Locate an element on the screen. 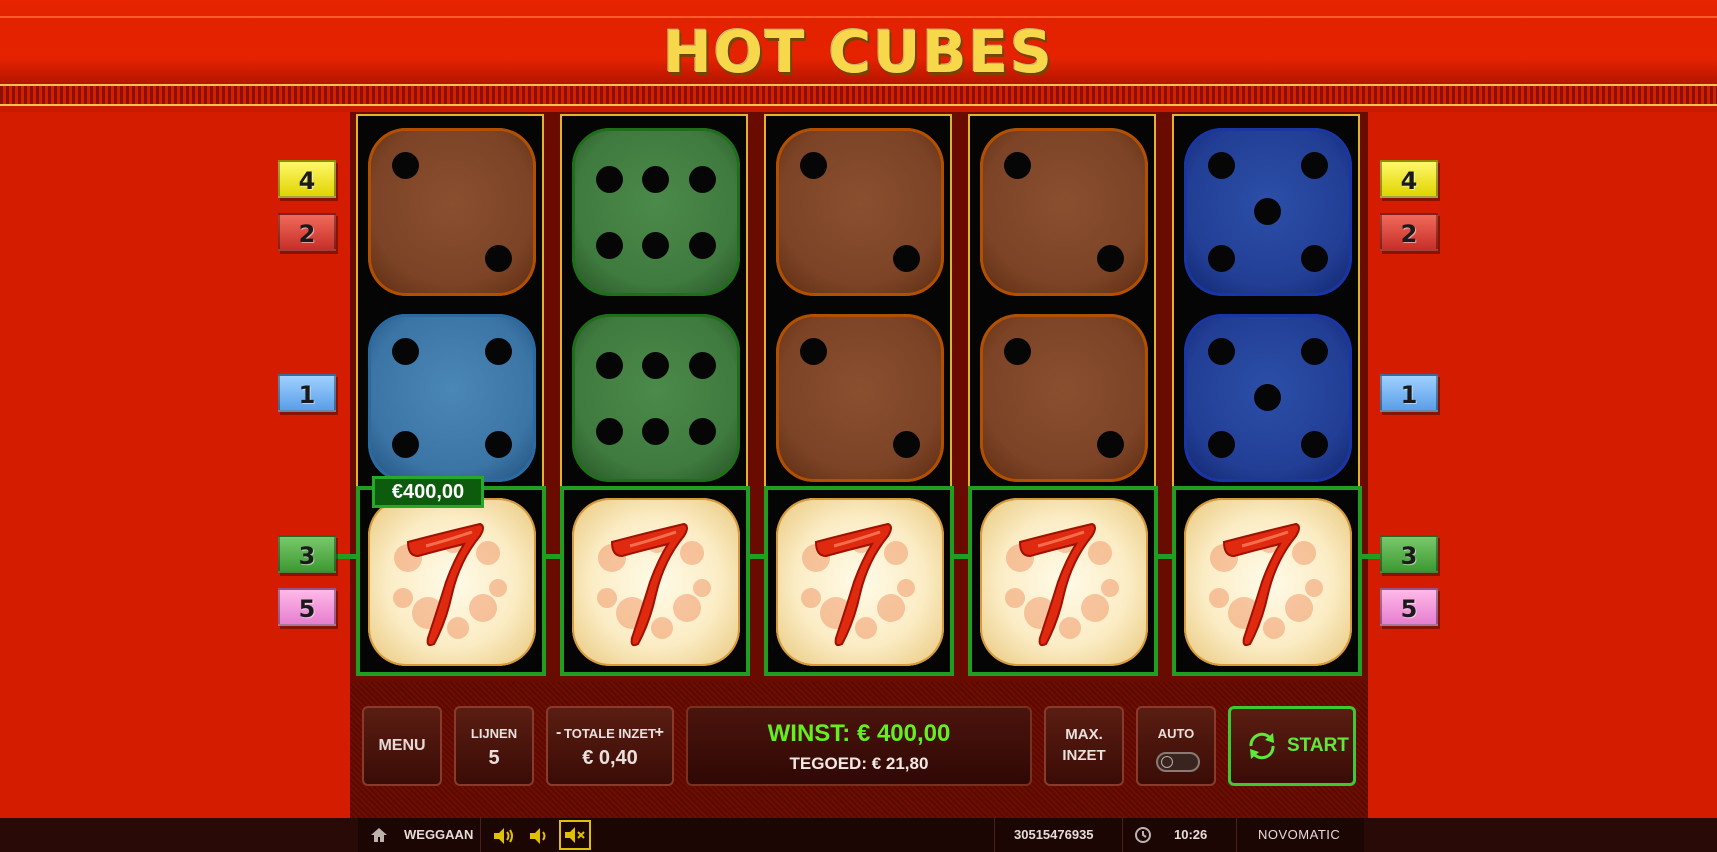 Image resolution: width=1717 pixels, height=852 pixels. lines-button: LIJNEN 5 is located at coordinates (494, 746).